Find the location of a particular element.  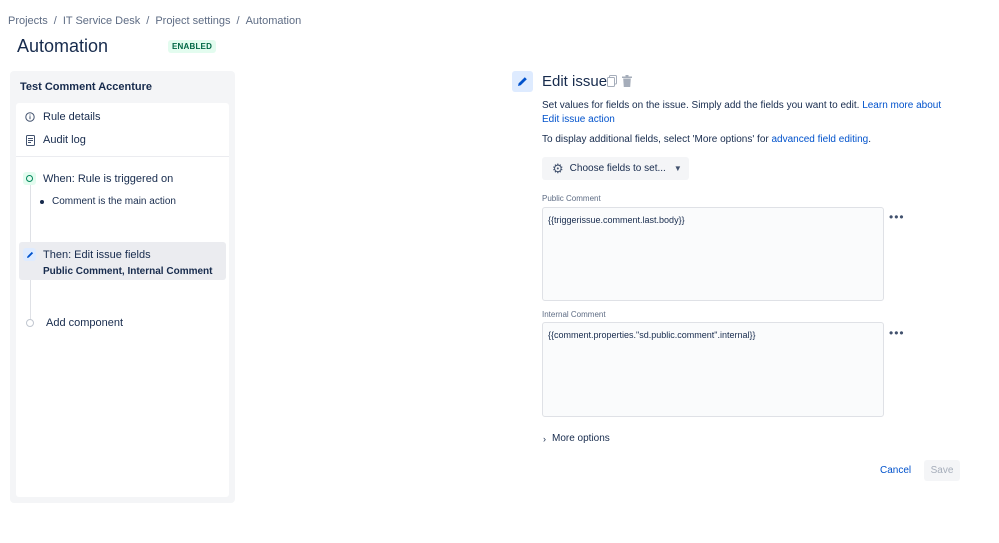

save-button: Save is located at coordinates (942, 470).